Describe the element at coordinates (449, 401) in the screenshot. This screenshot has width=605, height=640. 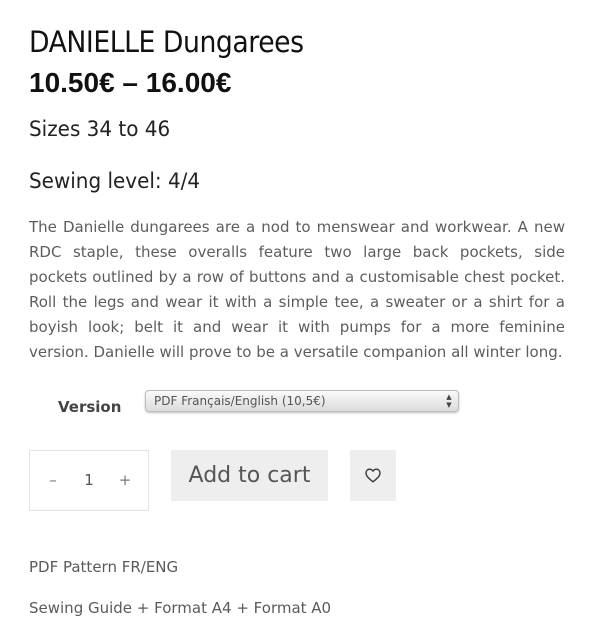
I see `select-arrows-icon: ▲ ▼` at that location.